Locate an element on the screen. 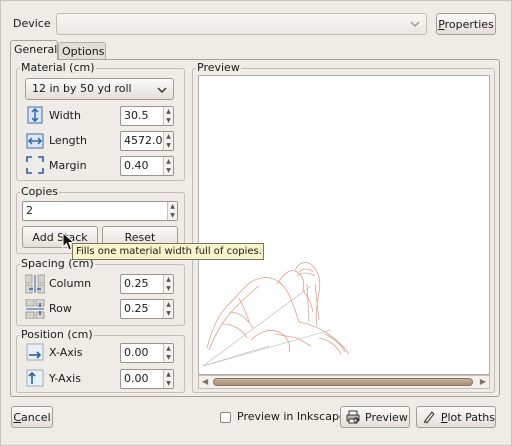  column-spinbox: 0.25 ▲ ▼ is located at coordinates (147, 284).